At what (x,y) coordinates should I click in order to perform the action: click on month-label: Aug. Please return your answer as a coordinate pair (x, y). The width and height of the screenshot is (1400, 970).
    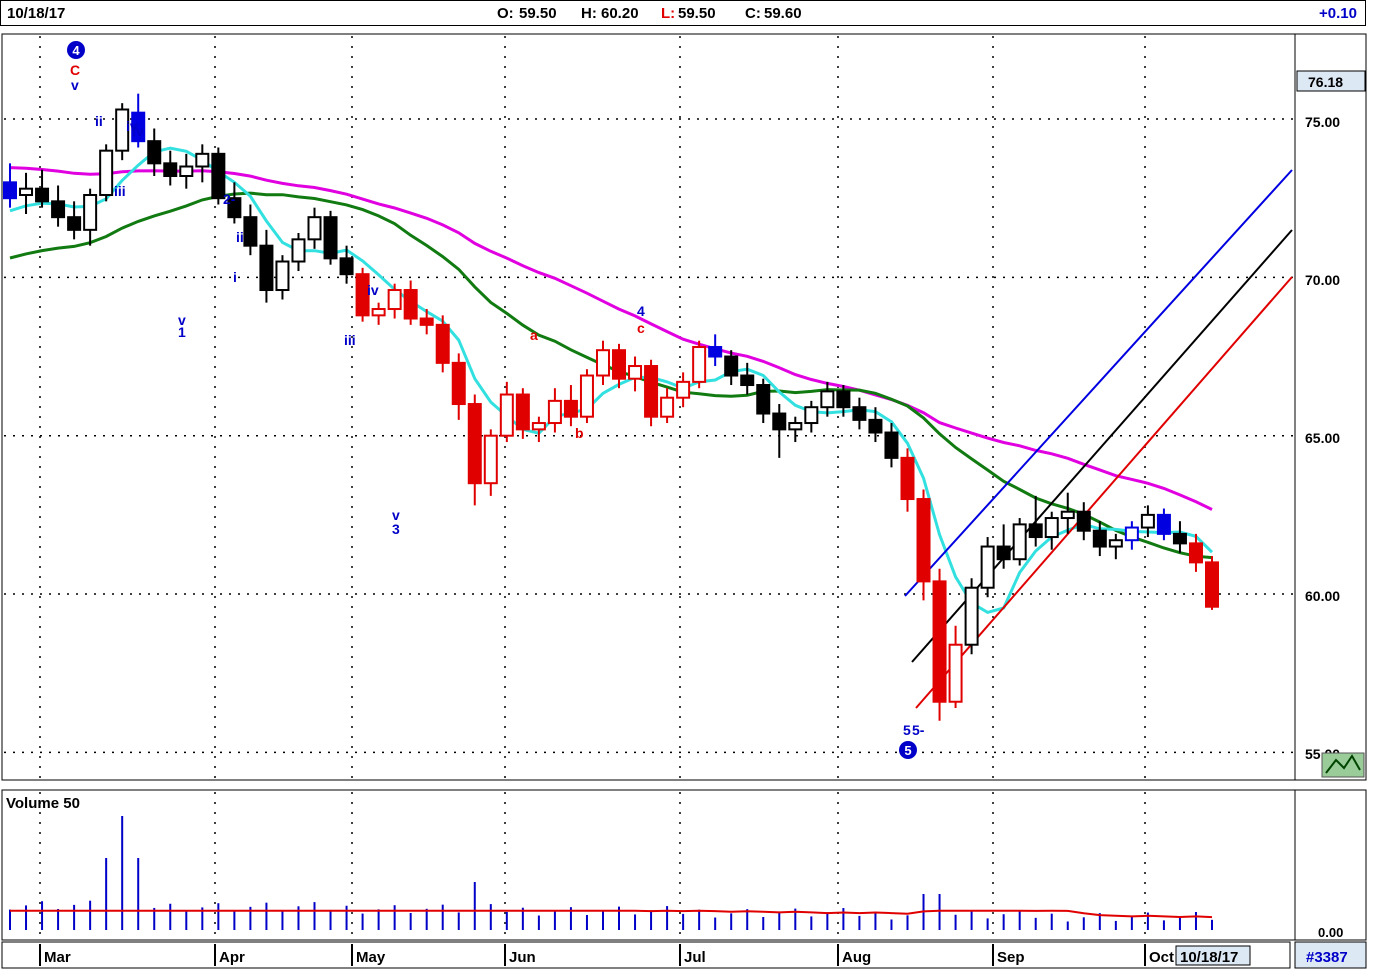
    Looking at the image, I should click on (856, 957).